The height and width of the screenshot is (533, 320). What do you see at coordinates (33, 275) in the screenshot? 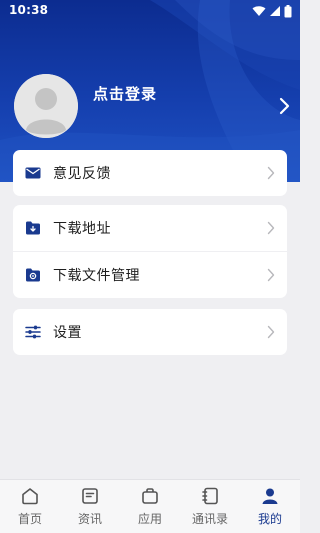
I see `folder-settings-icon` at bounding box center [33, 275].